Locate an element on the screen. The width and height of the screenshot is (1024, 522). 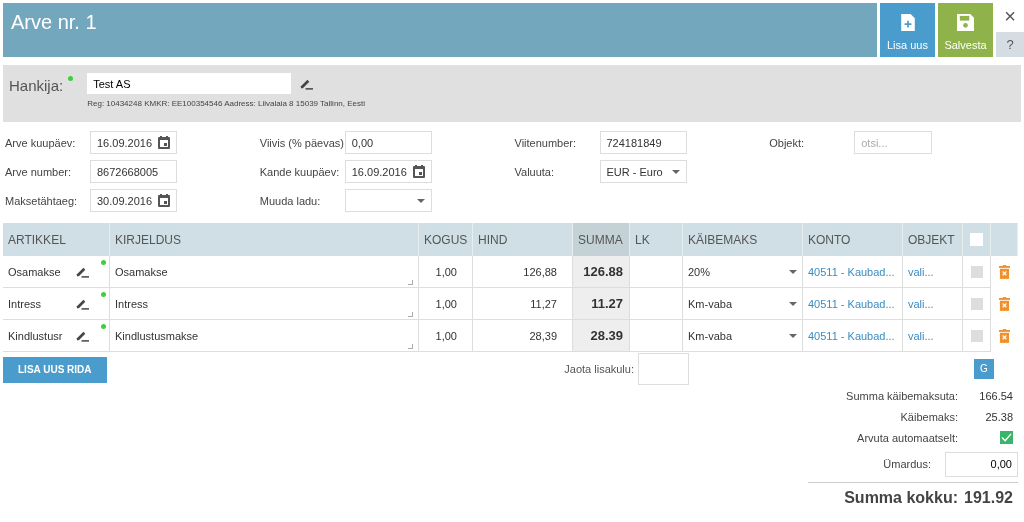
table-cell: 28,39 is located at coordinates (543, 335).